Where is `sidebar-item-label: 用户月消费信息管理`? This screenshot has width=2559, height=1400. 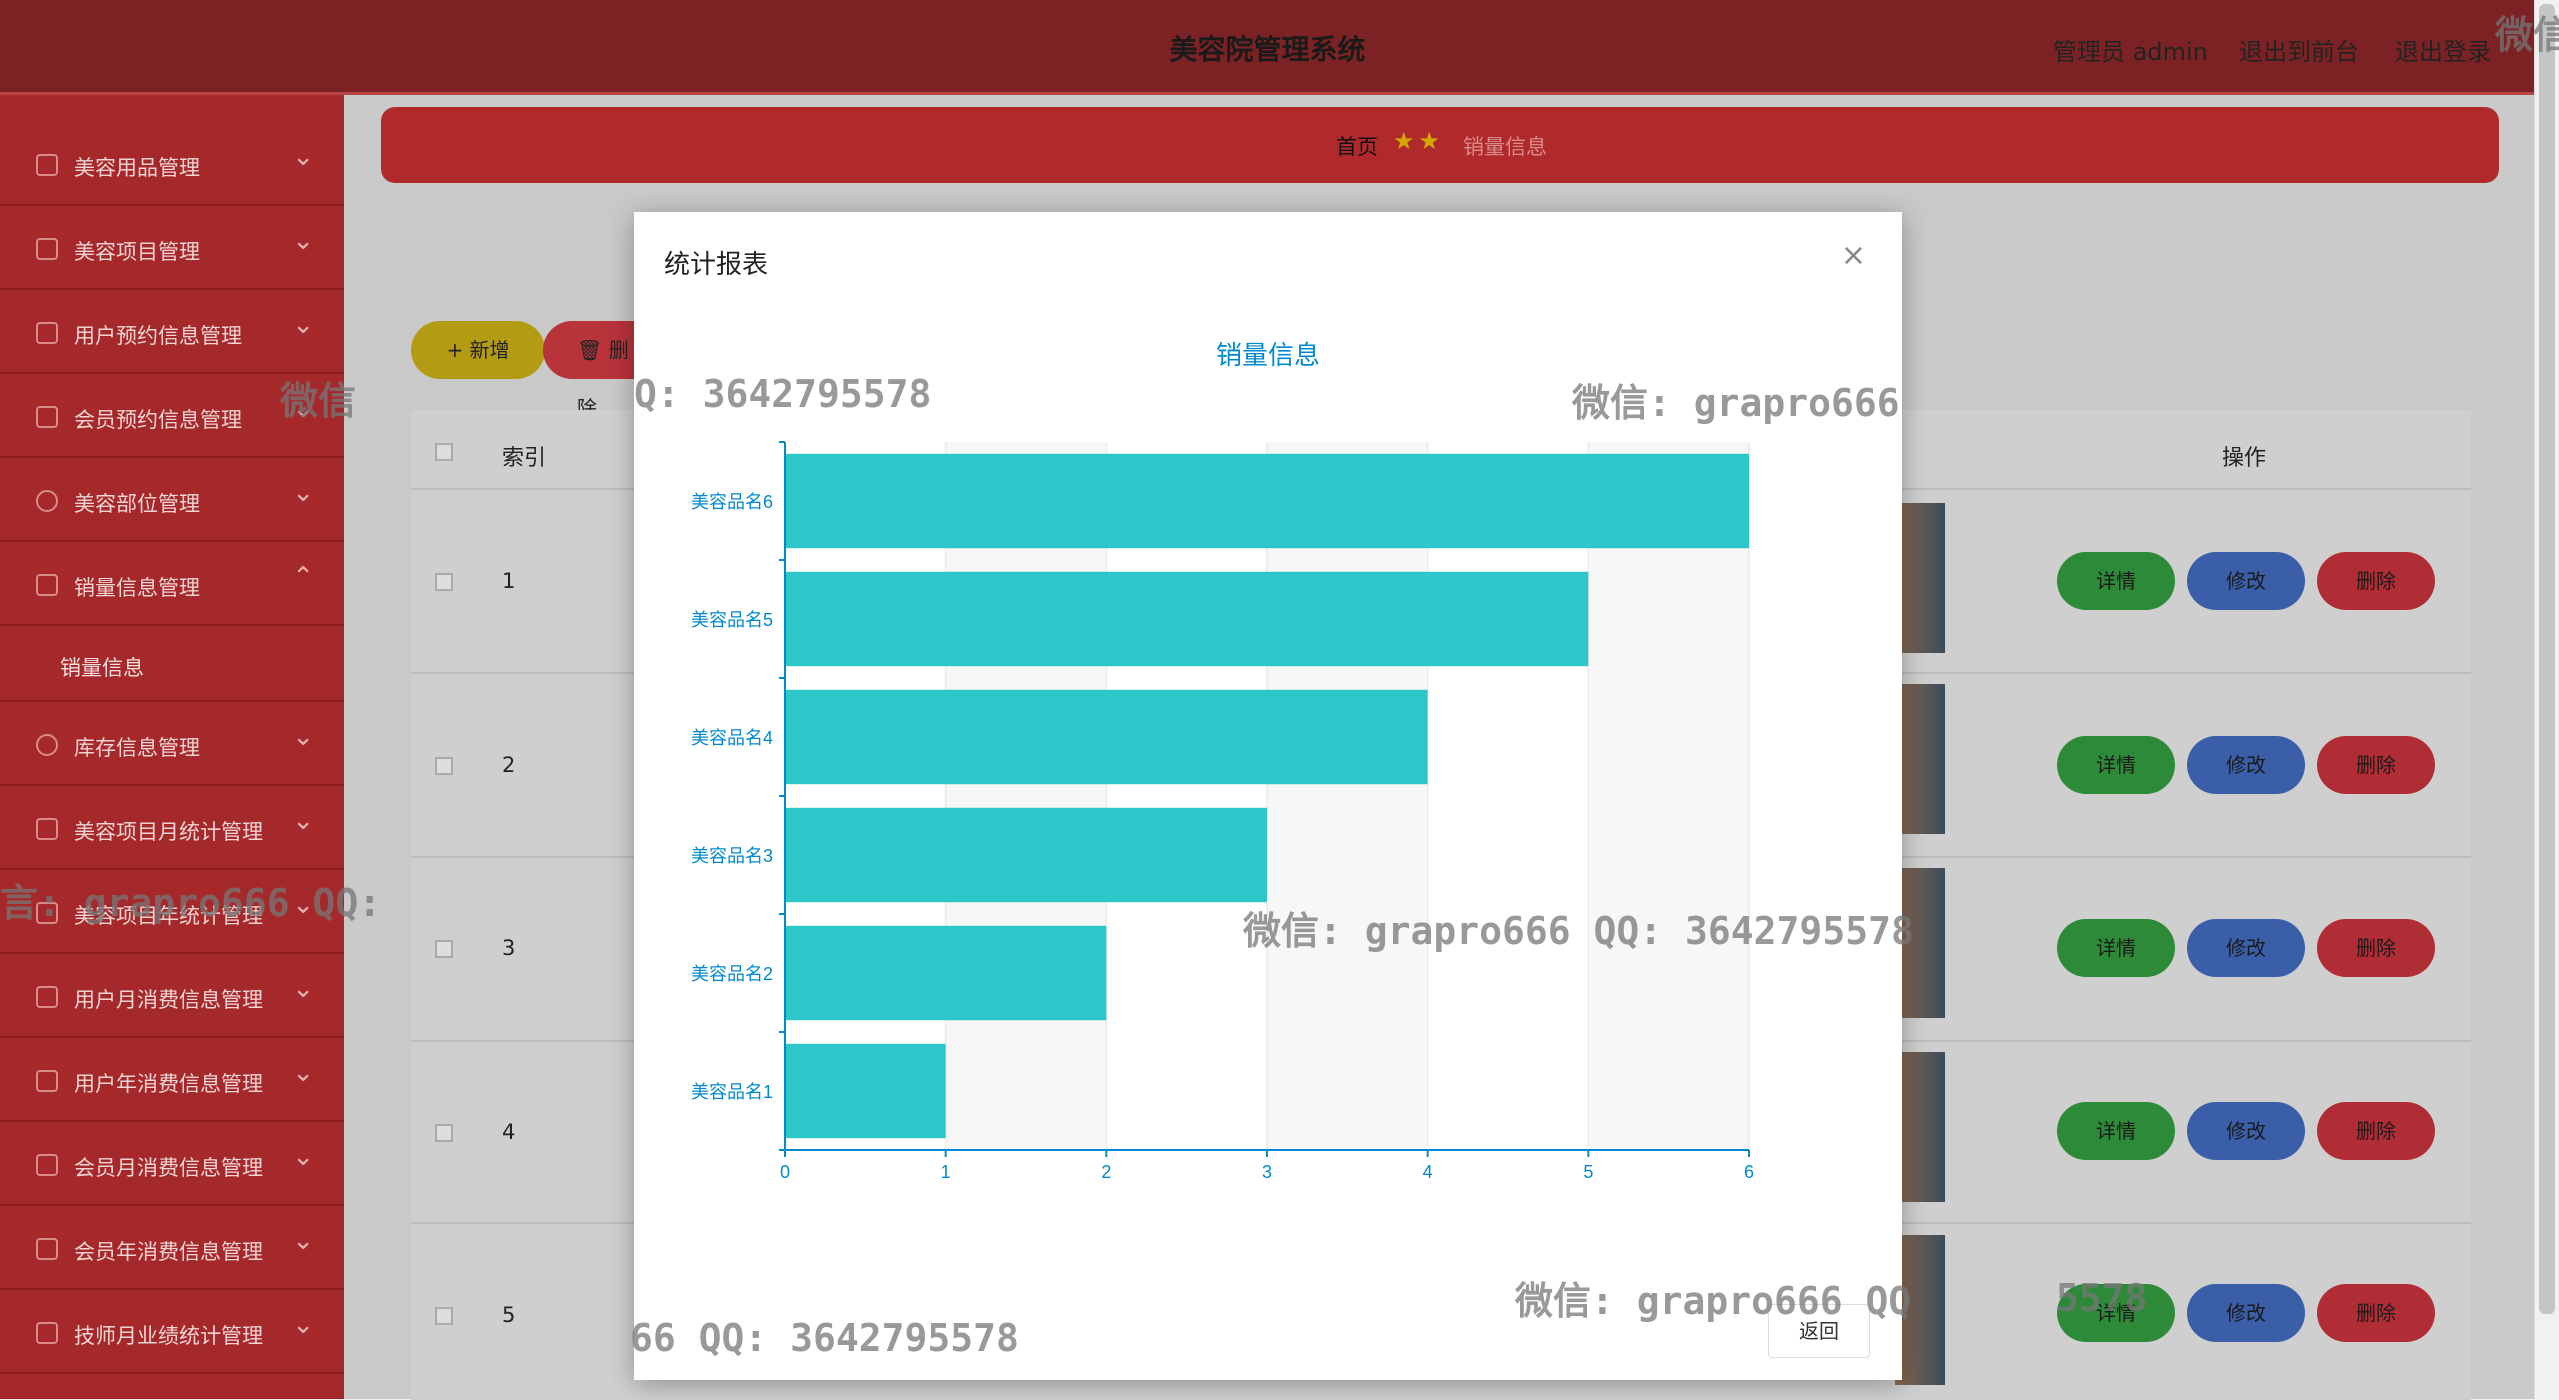
sidebar-item-label: 用户月消费信息管理 is located at coordinates (168, 1000).